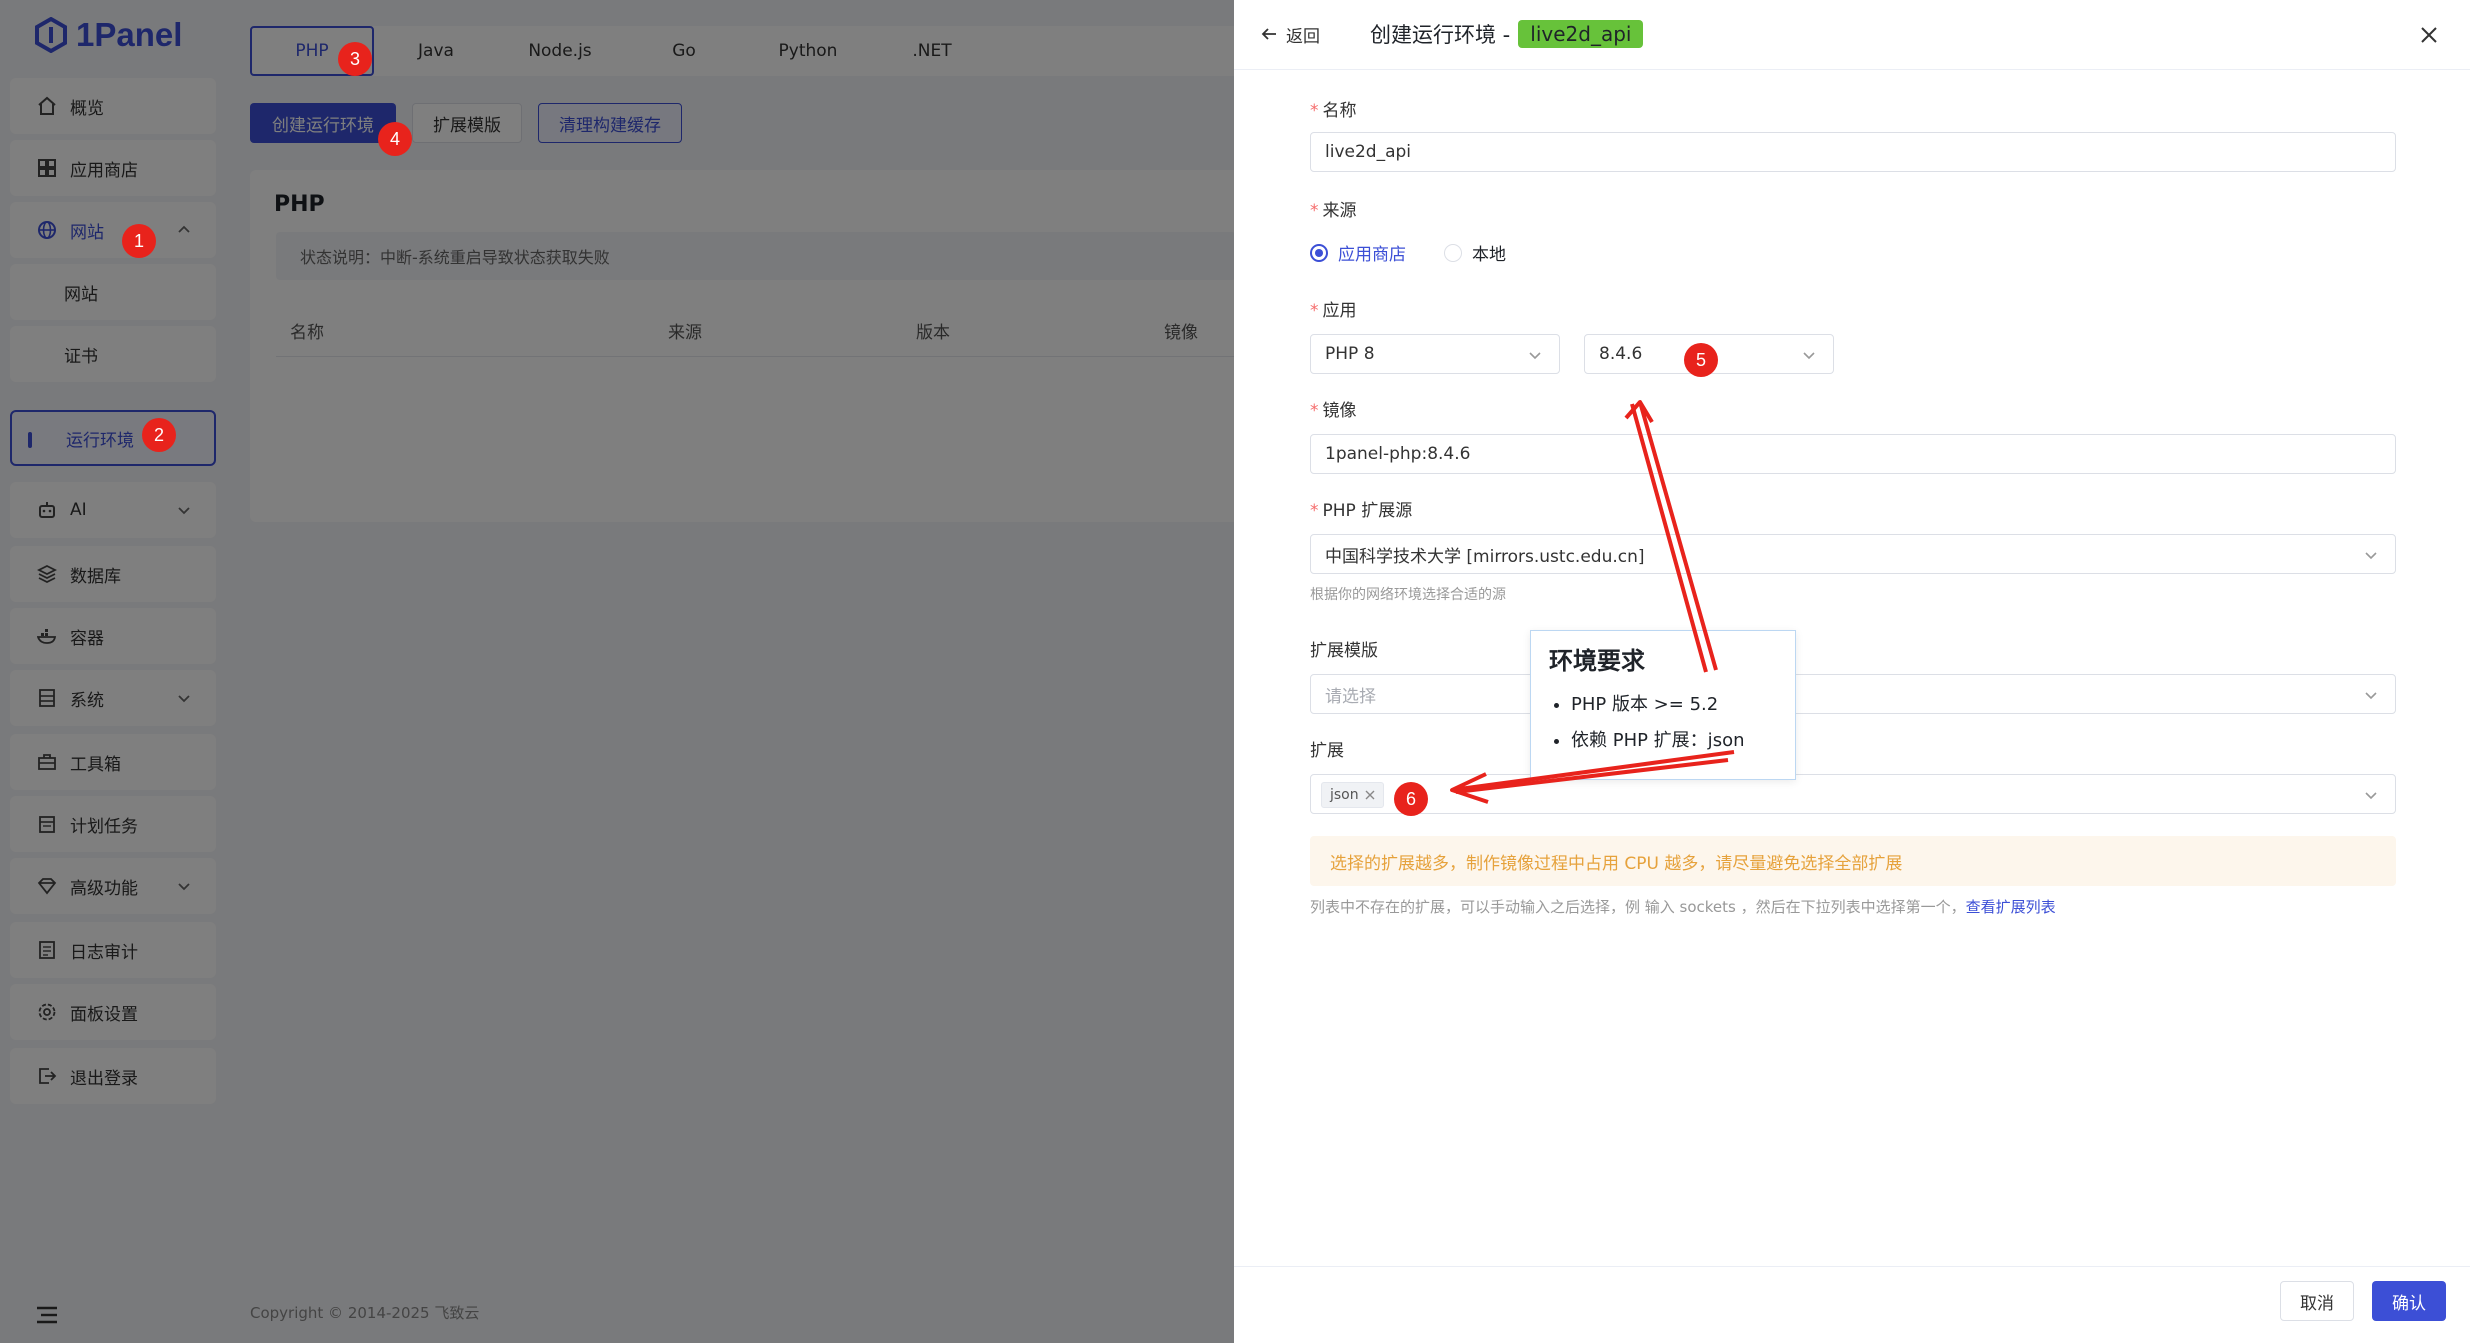 Image resolution: width=2470 pixels, height=1343 pixels. I want to click on extensions-warning: 选择的扩展越多，制作镜像过程中占用 CPU 越多，请尽量避免选择全部扩展, so click(1853, 861).